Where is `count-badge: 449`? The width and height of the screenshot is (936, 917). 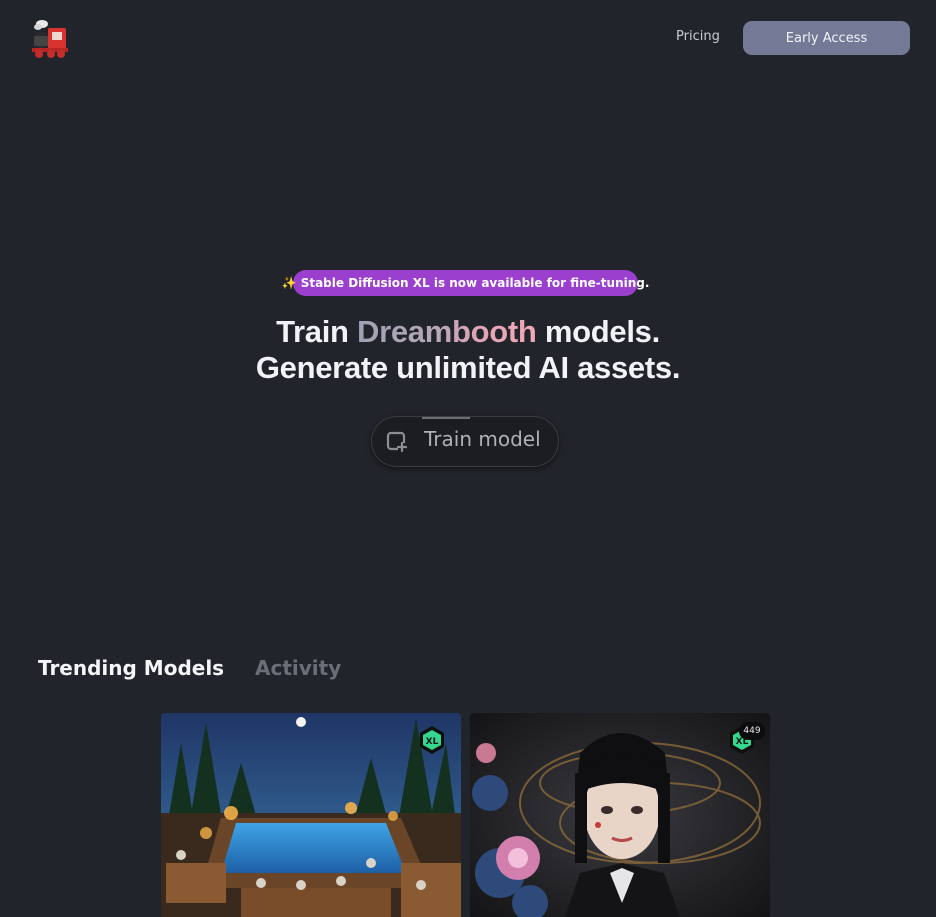
count-badge: 449 is located at coordinates (752, 731).